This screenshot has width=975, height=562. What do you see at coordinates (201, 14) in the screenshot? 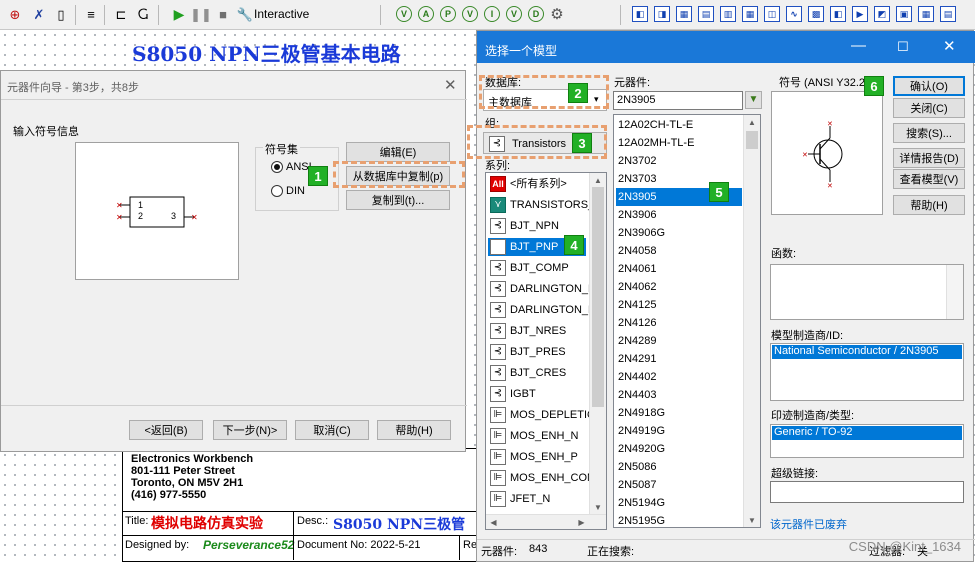
I see `pause-icon: ❚❚` at bounding box center [201, 14].